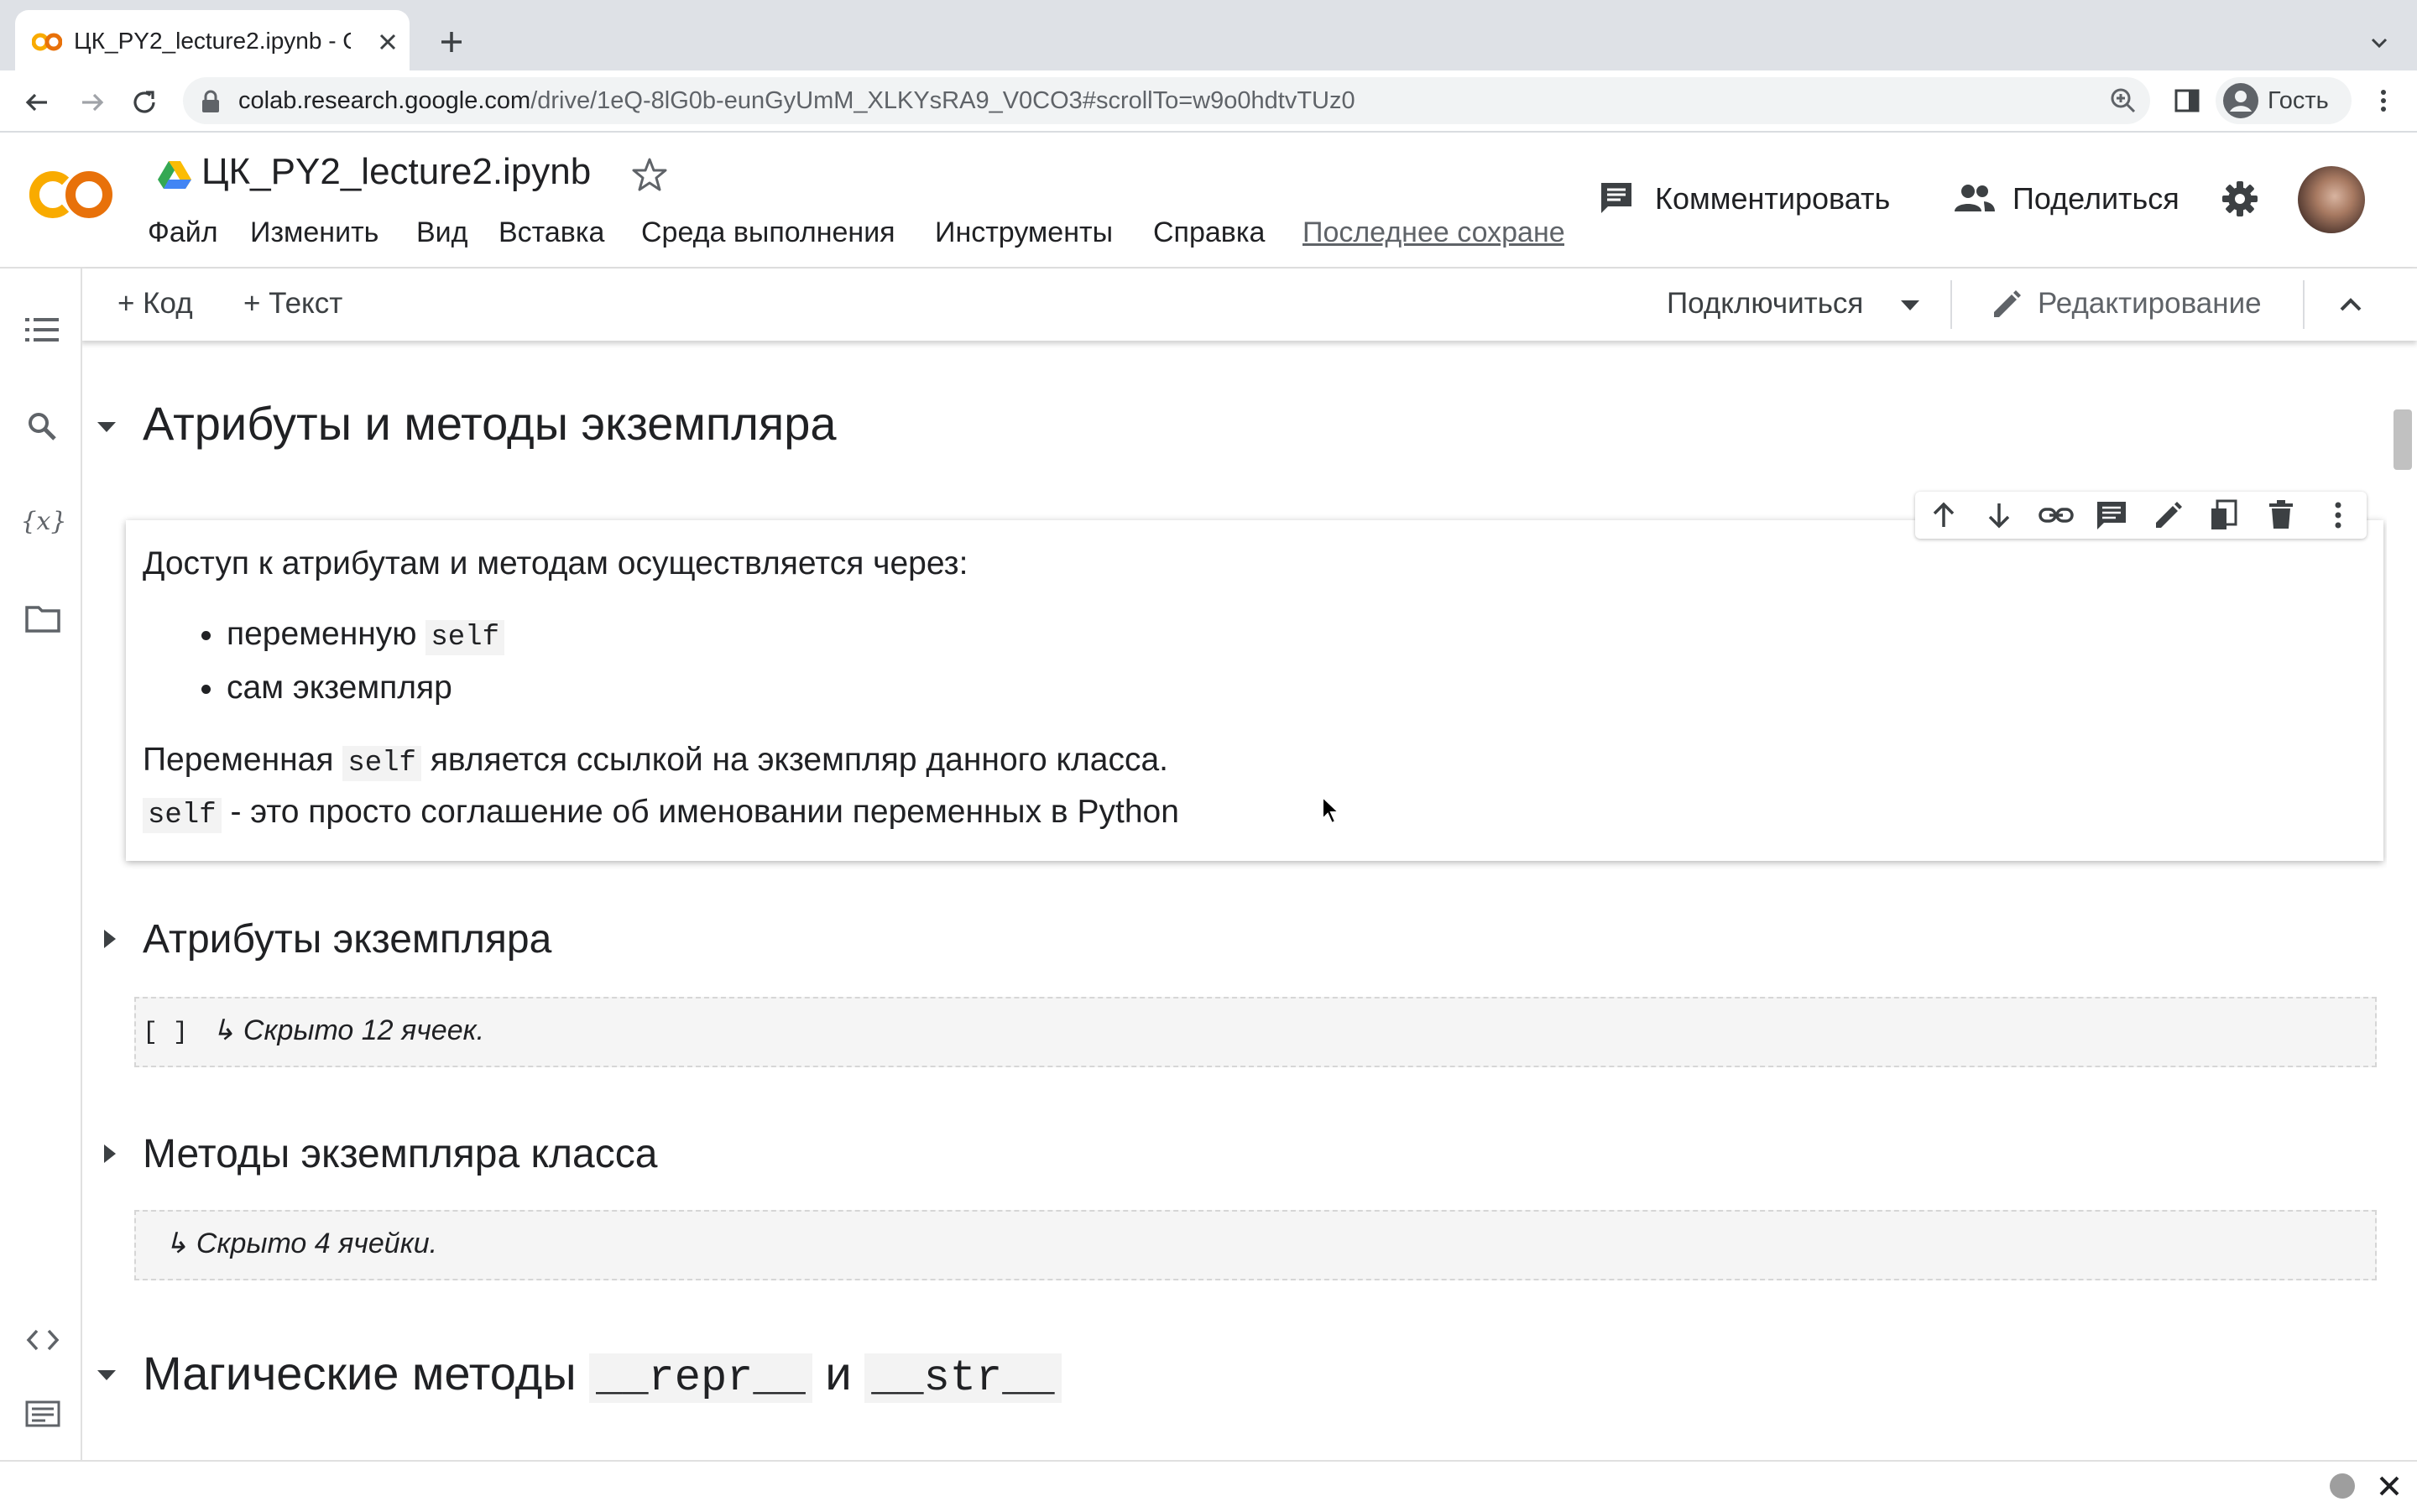 This screenshot has width=2417, height=1512. I want to click on avatar, so click(2331, 200).